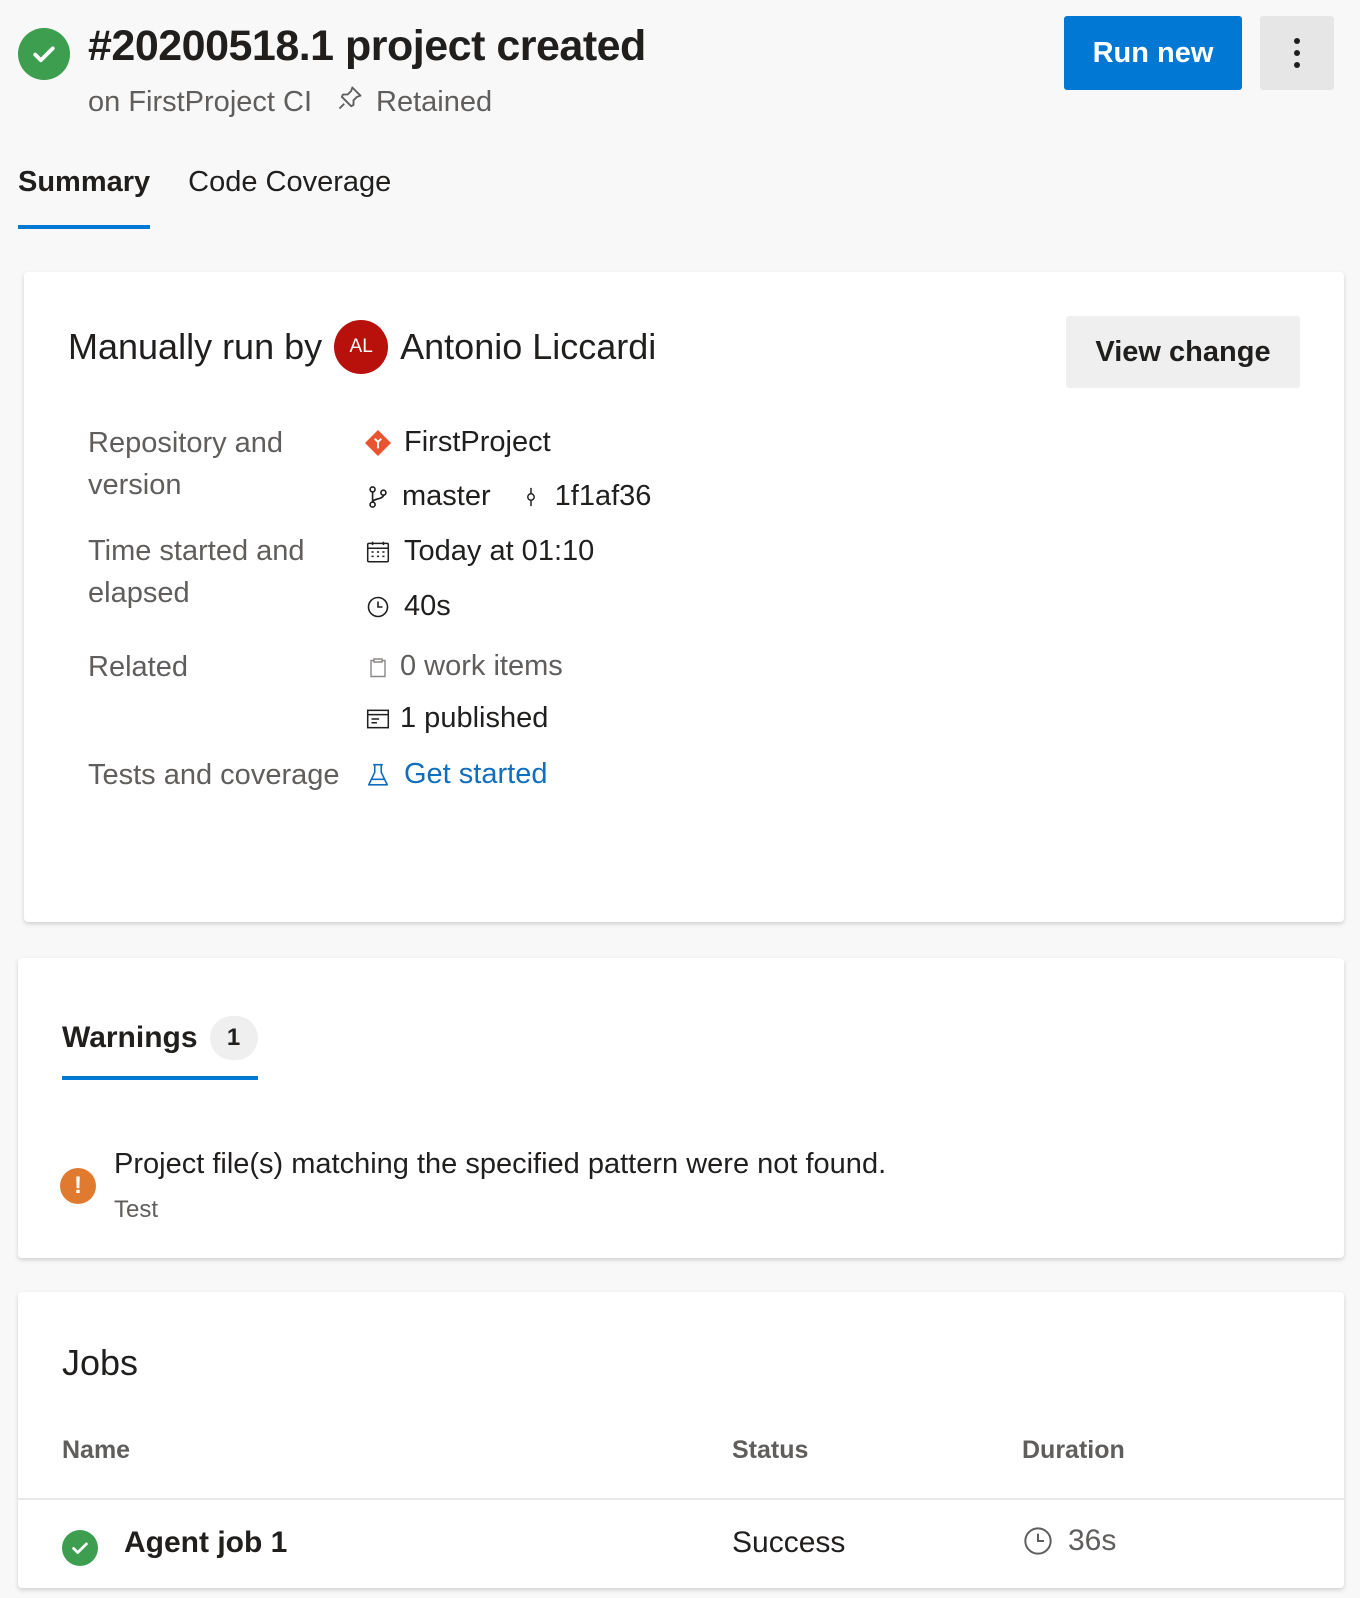 This screenshot has height=1598, width=1360. Describe the element at coordinates (474, 718) in the screenshot. I see `published-link: 1 published` at that location.